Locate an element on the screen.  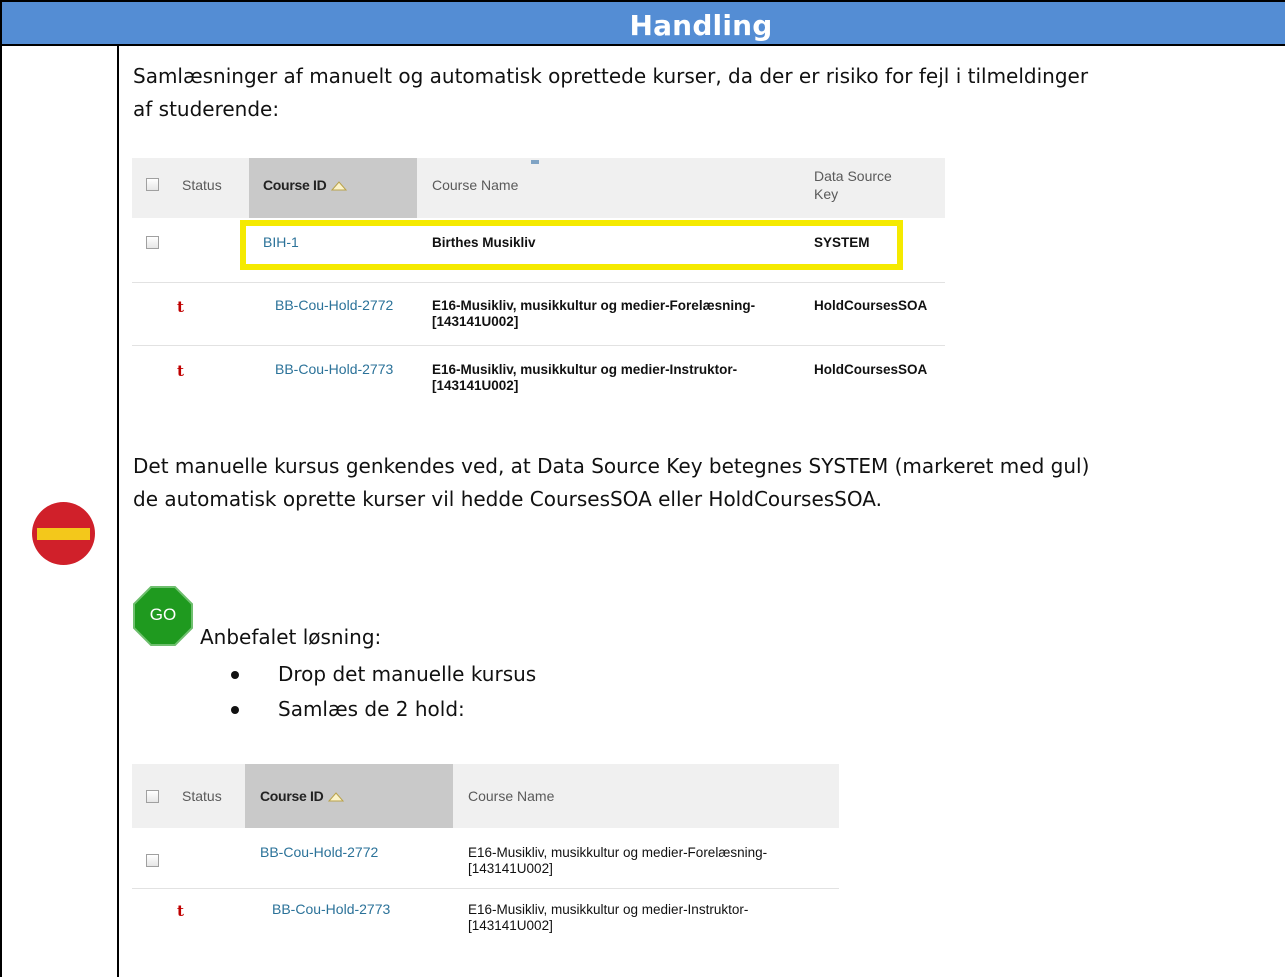
bullet-item-2: Samlæs de 2 hold: is located at coordinates (371, 709).